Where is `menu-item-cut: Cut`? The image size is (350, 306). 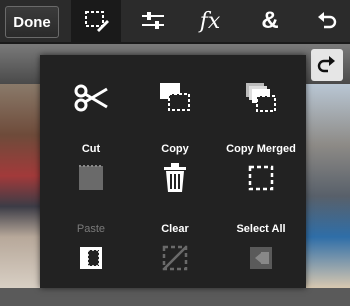
menu-item-cut: Cut is located at coordinates (91, 115).